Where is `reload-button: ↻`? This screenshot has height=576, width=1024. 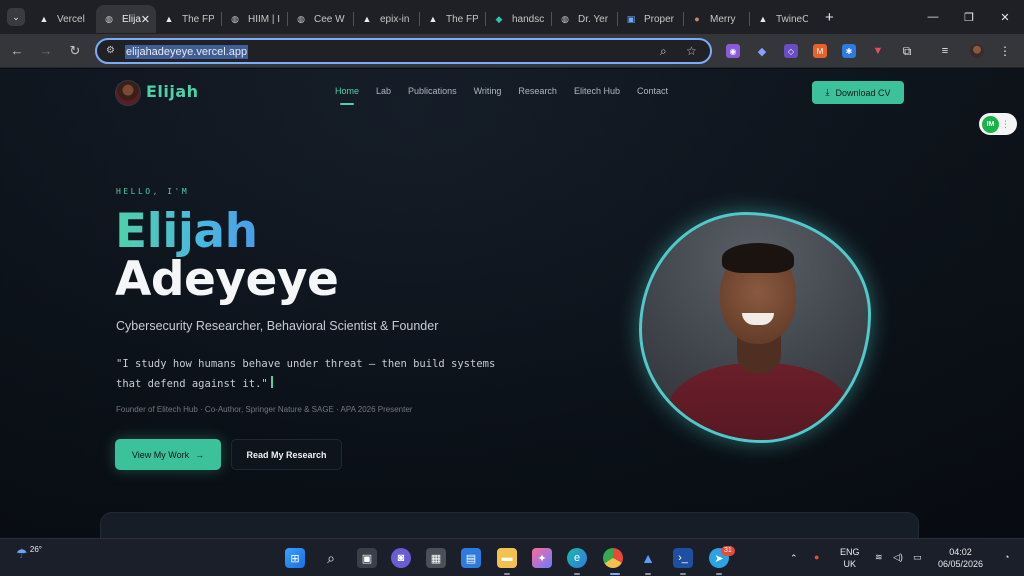 reload-button: ↻ is located at coordinates (75, 51).